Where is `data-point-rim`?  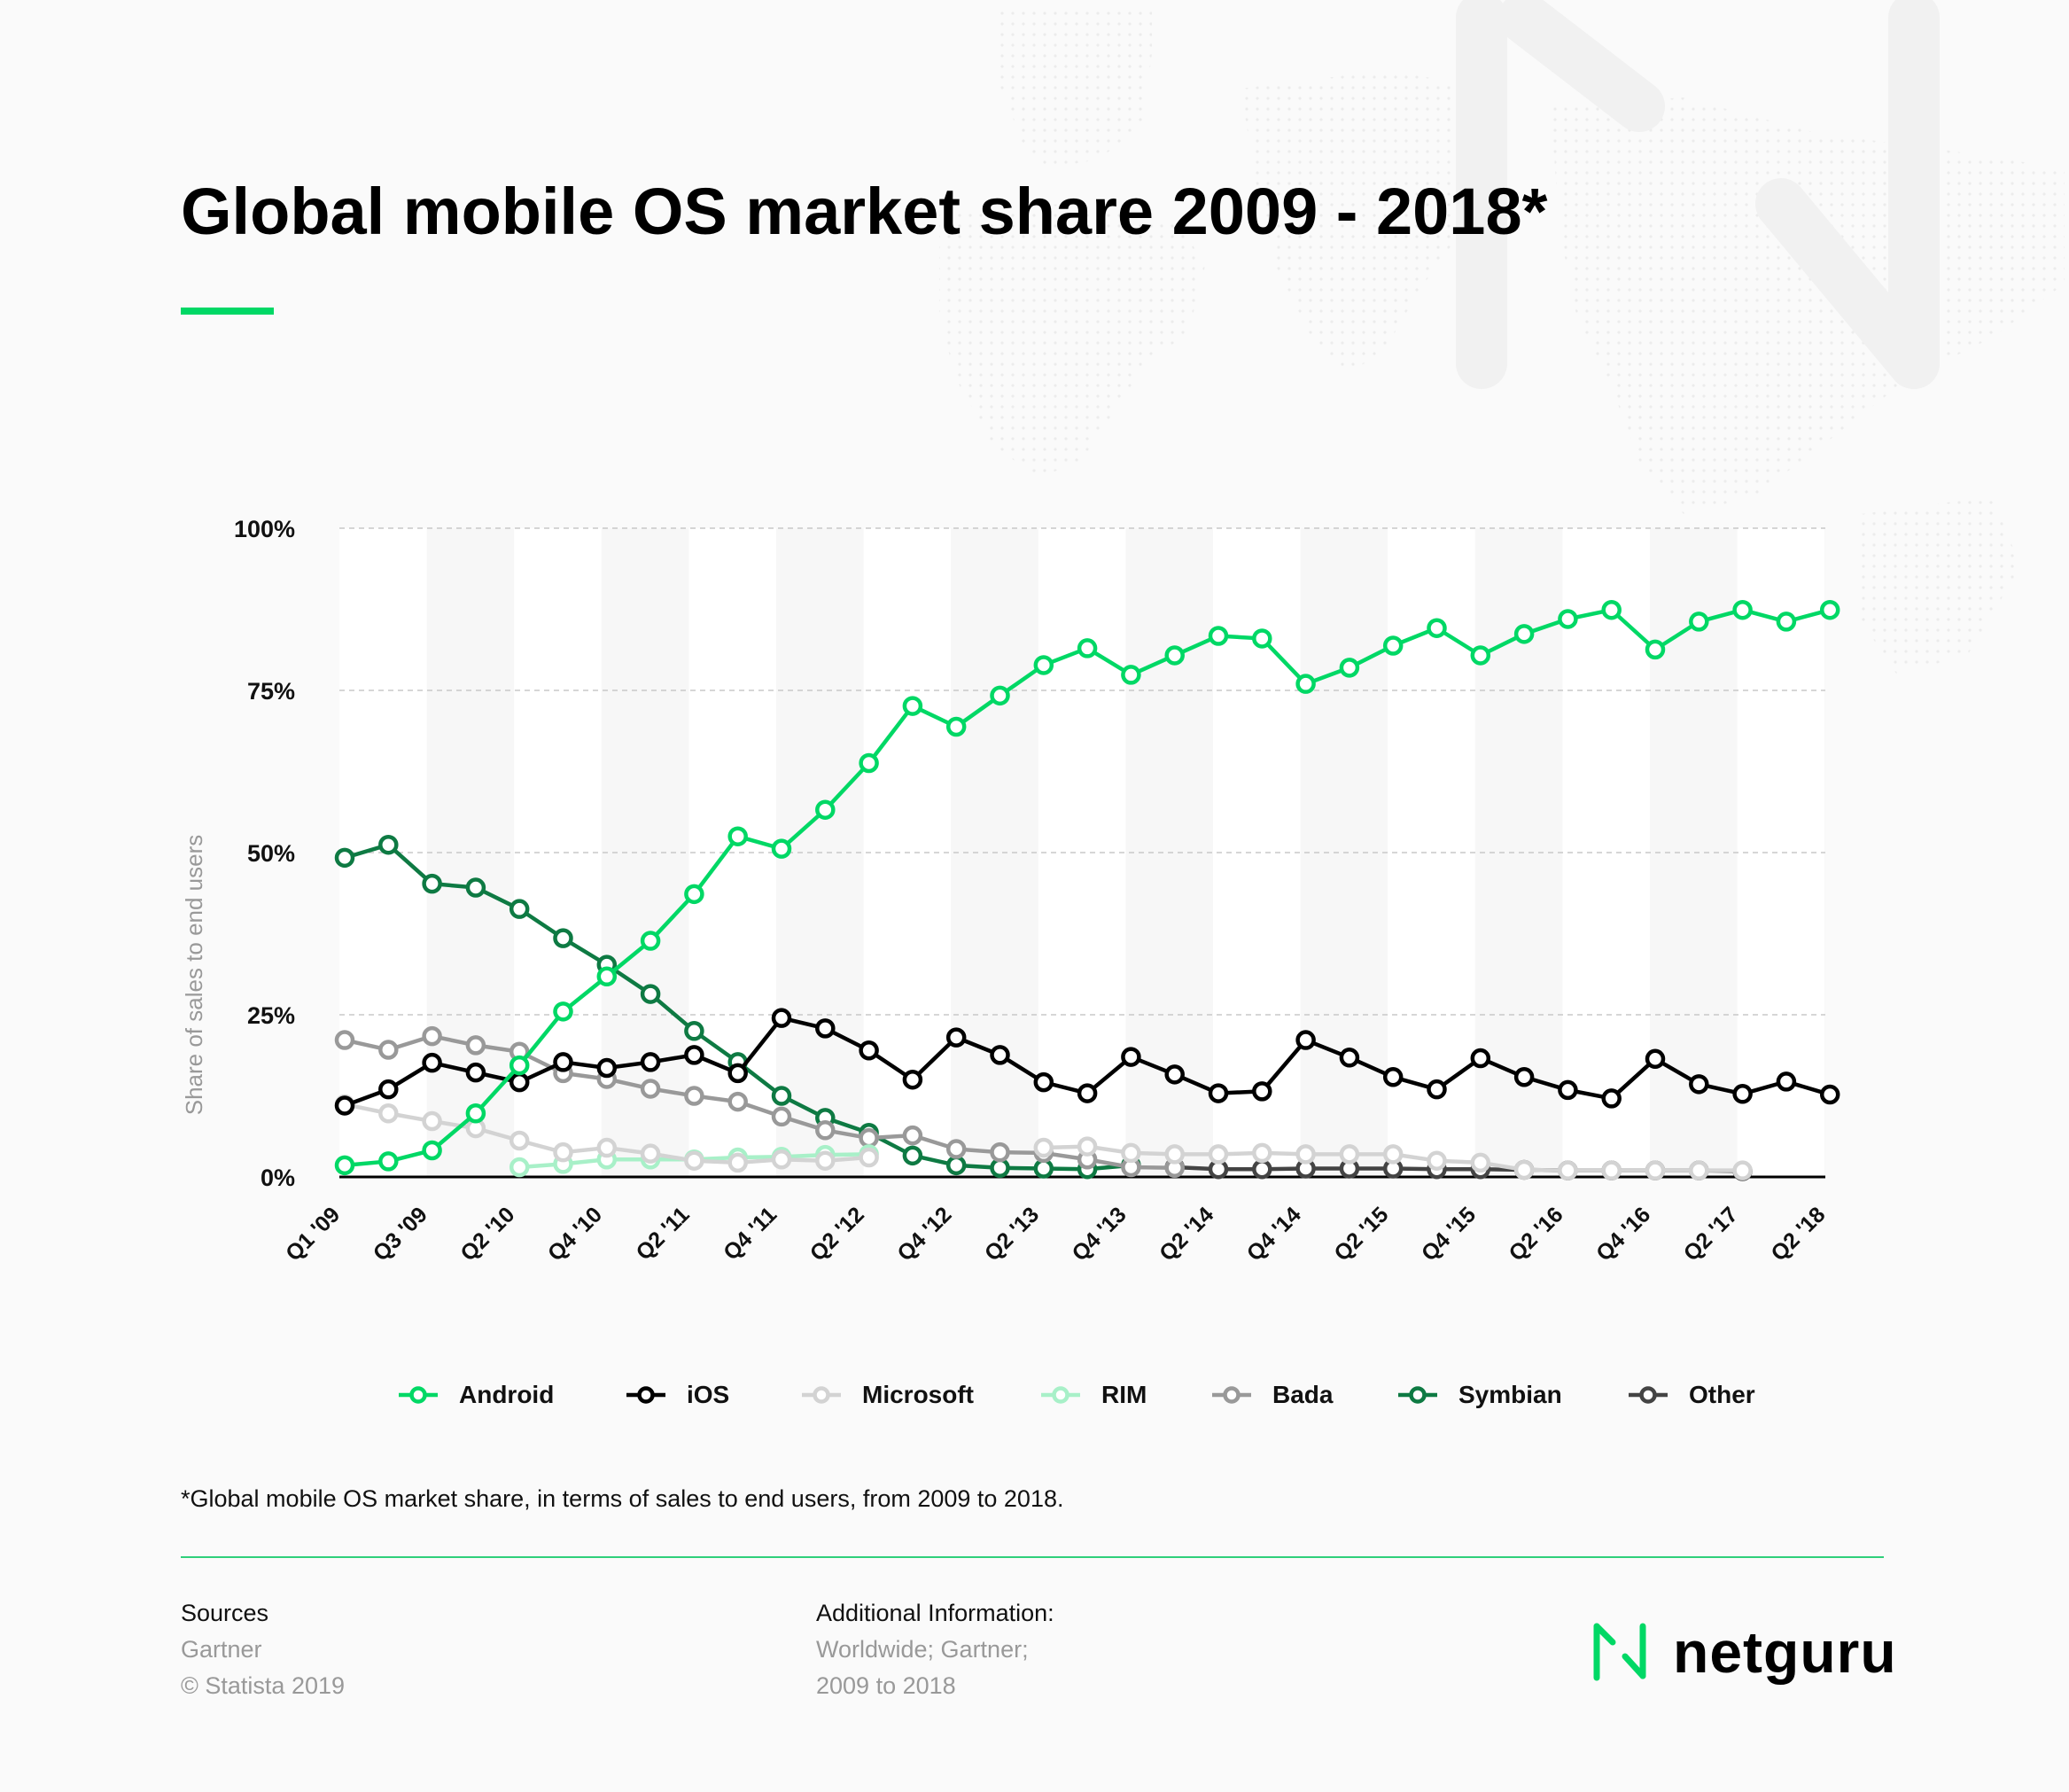
data-point-rim is located at coordinates (519, 1167).